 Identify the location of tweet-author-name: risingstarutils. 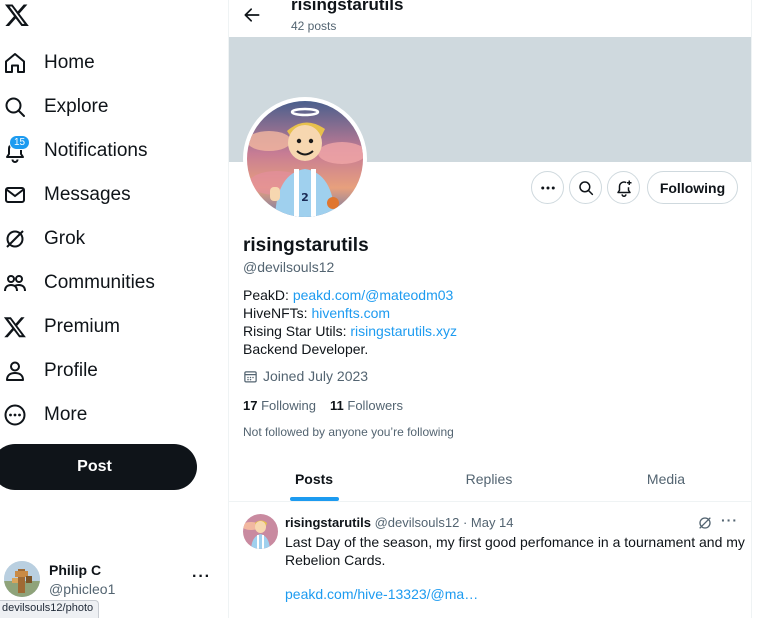
(328, 522).